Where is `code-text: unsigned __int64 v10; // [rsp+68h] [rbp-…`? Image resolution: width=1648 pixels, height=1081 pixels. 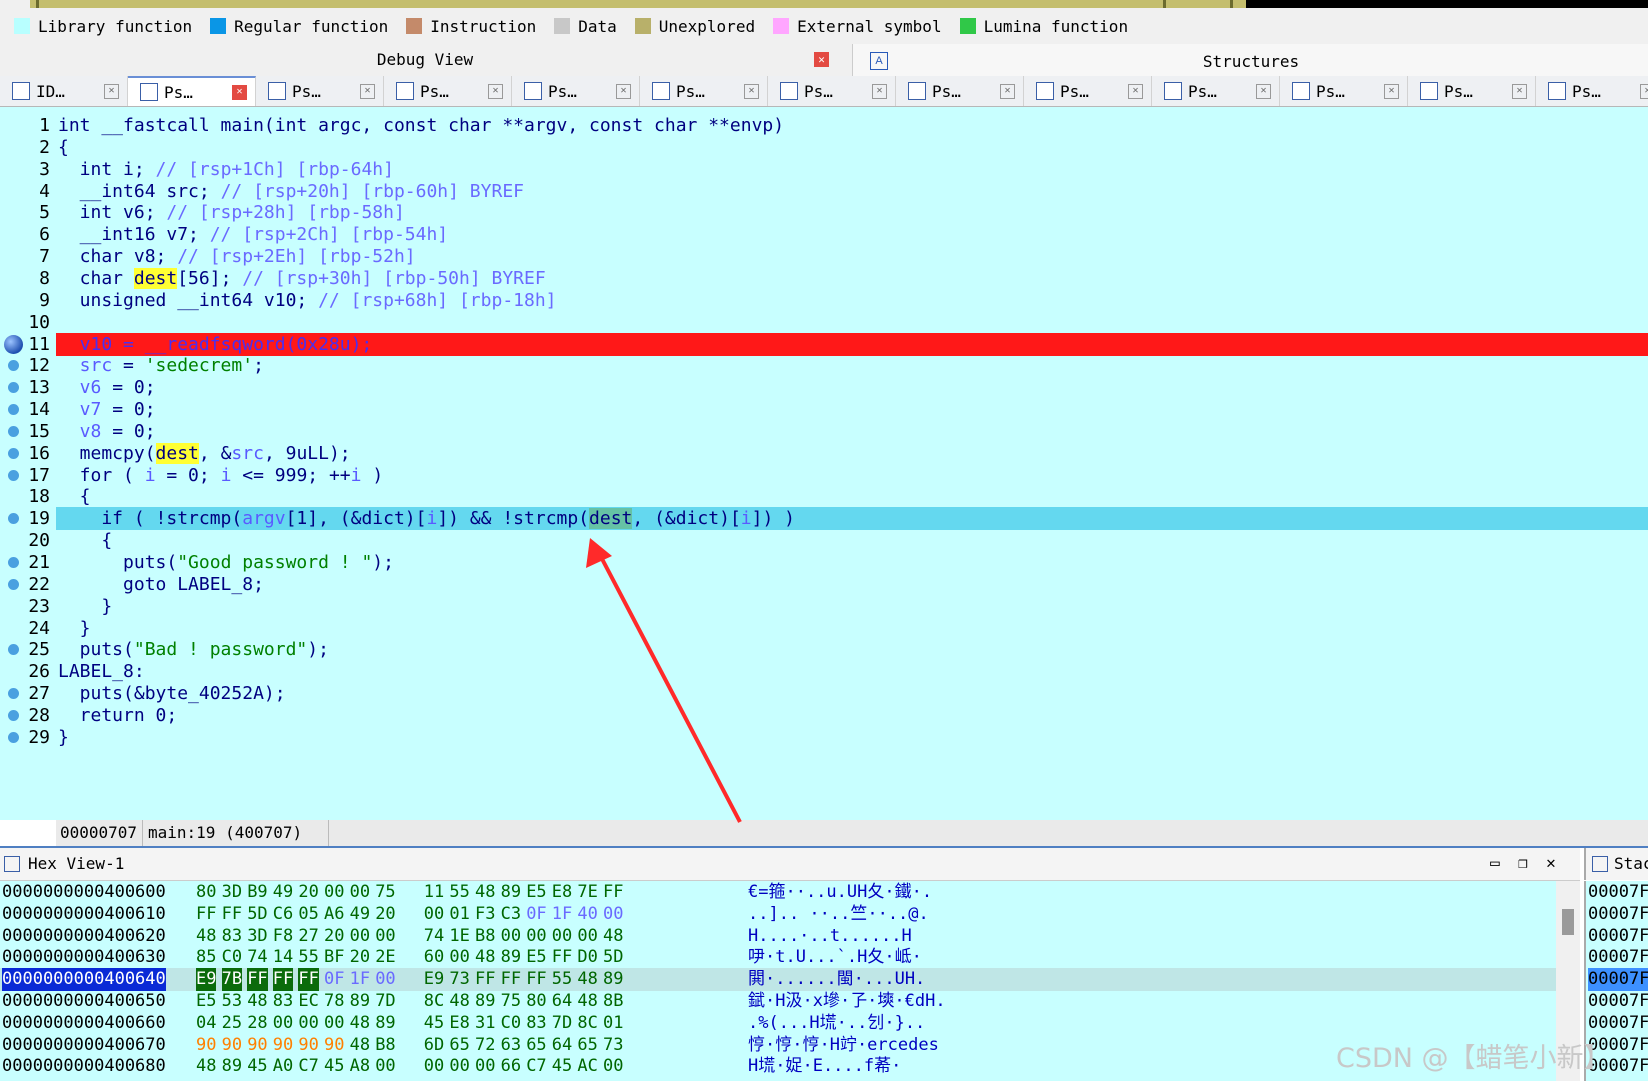
code-text: unsigned __int64 v10; // [rsp+68h] [rbp-… is located at coordinates (307, 300).